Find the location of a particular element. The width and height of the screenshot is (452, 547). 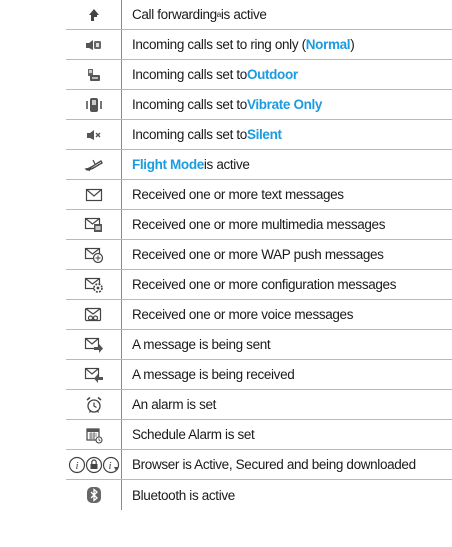

table-row: Received one or more text messages is located at coordinates (259, 195).